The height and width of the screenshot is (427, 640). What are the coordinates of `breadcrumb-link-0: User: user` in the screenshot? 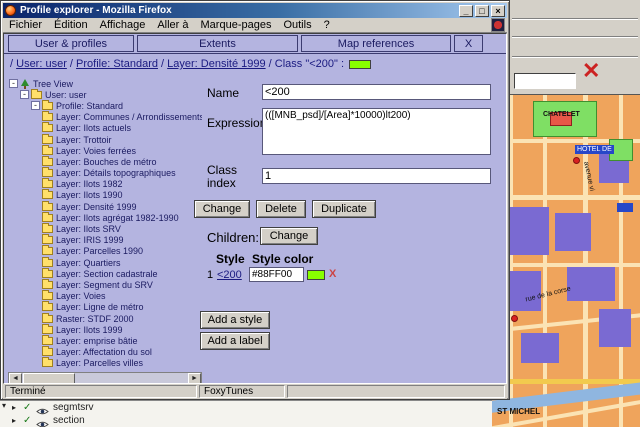 It's located at (41, 64).